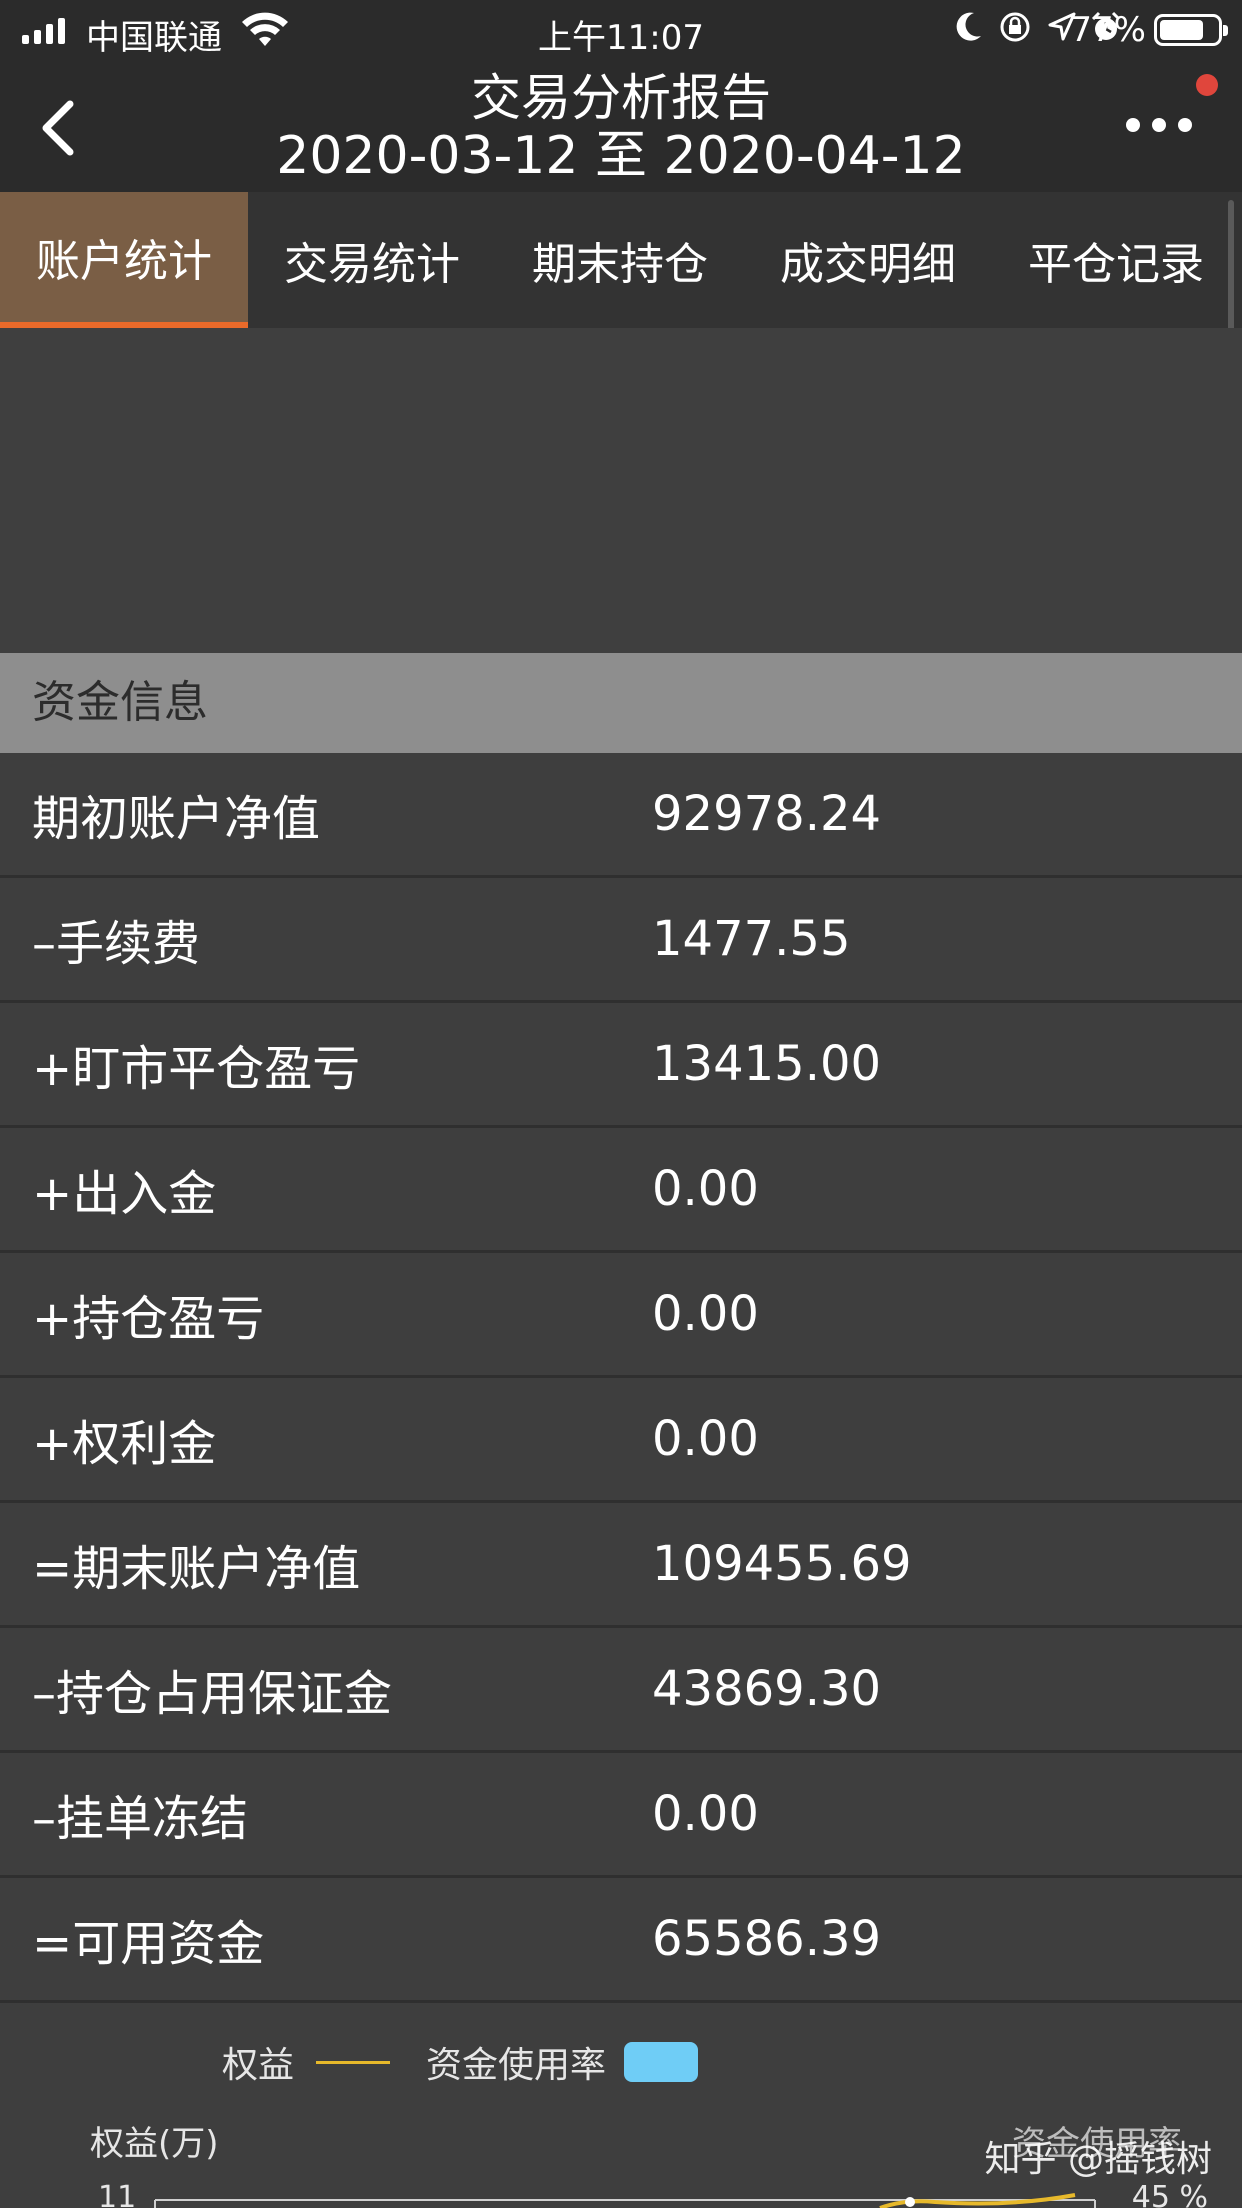 The width and height of the screenshot is (1242, 2208). What do you see at coordinates (782, 1564) in the screenshot?
I see `row-value: 109455.69` at bounding box center [782, 1564].